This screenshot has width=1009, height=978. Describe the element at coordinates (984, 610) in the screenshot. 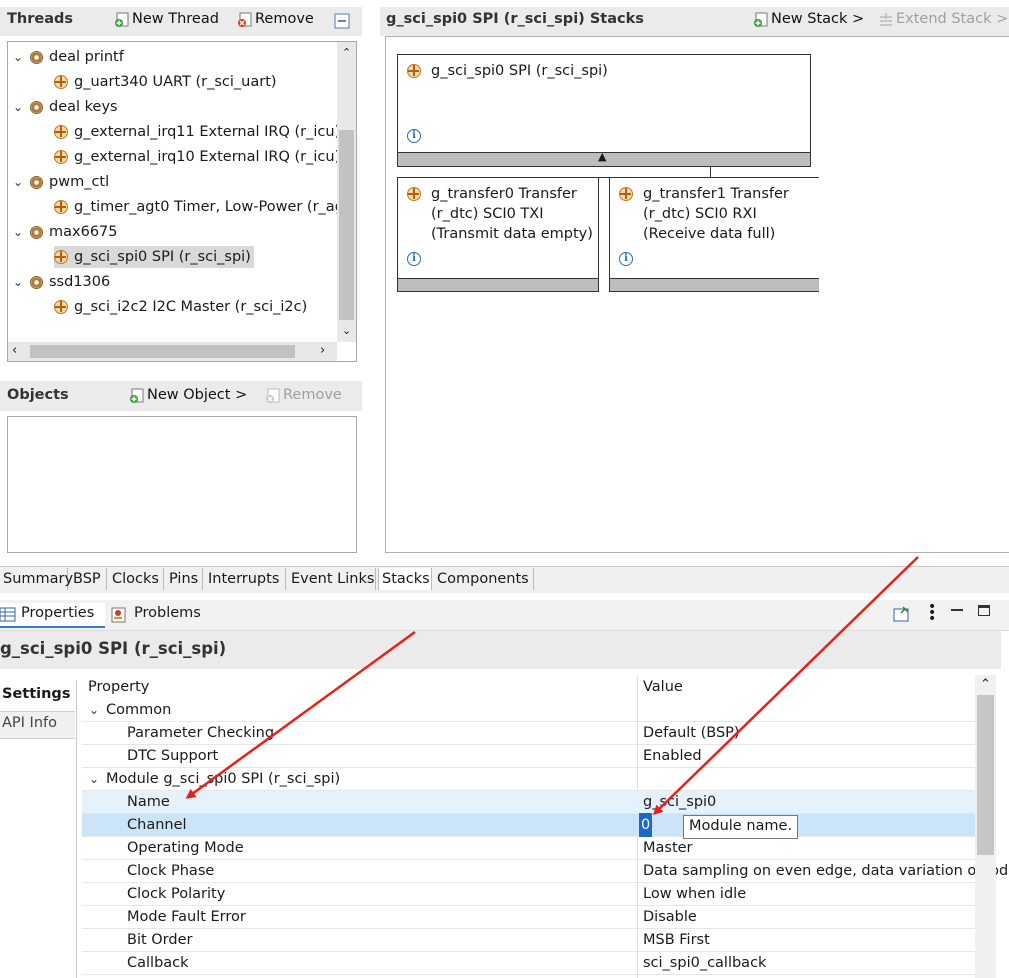

I see `maximize-icon` at that location.